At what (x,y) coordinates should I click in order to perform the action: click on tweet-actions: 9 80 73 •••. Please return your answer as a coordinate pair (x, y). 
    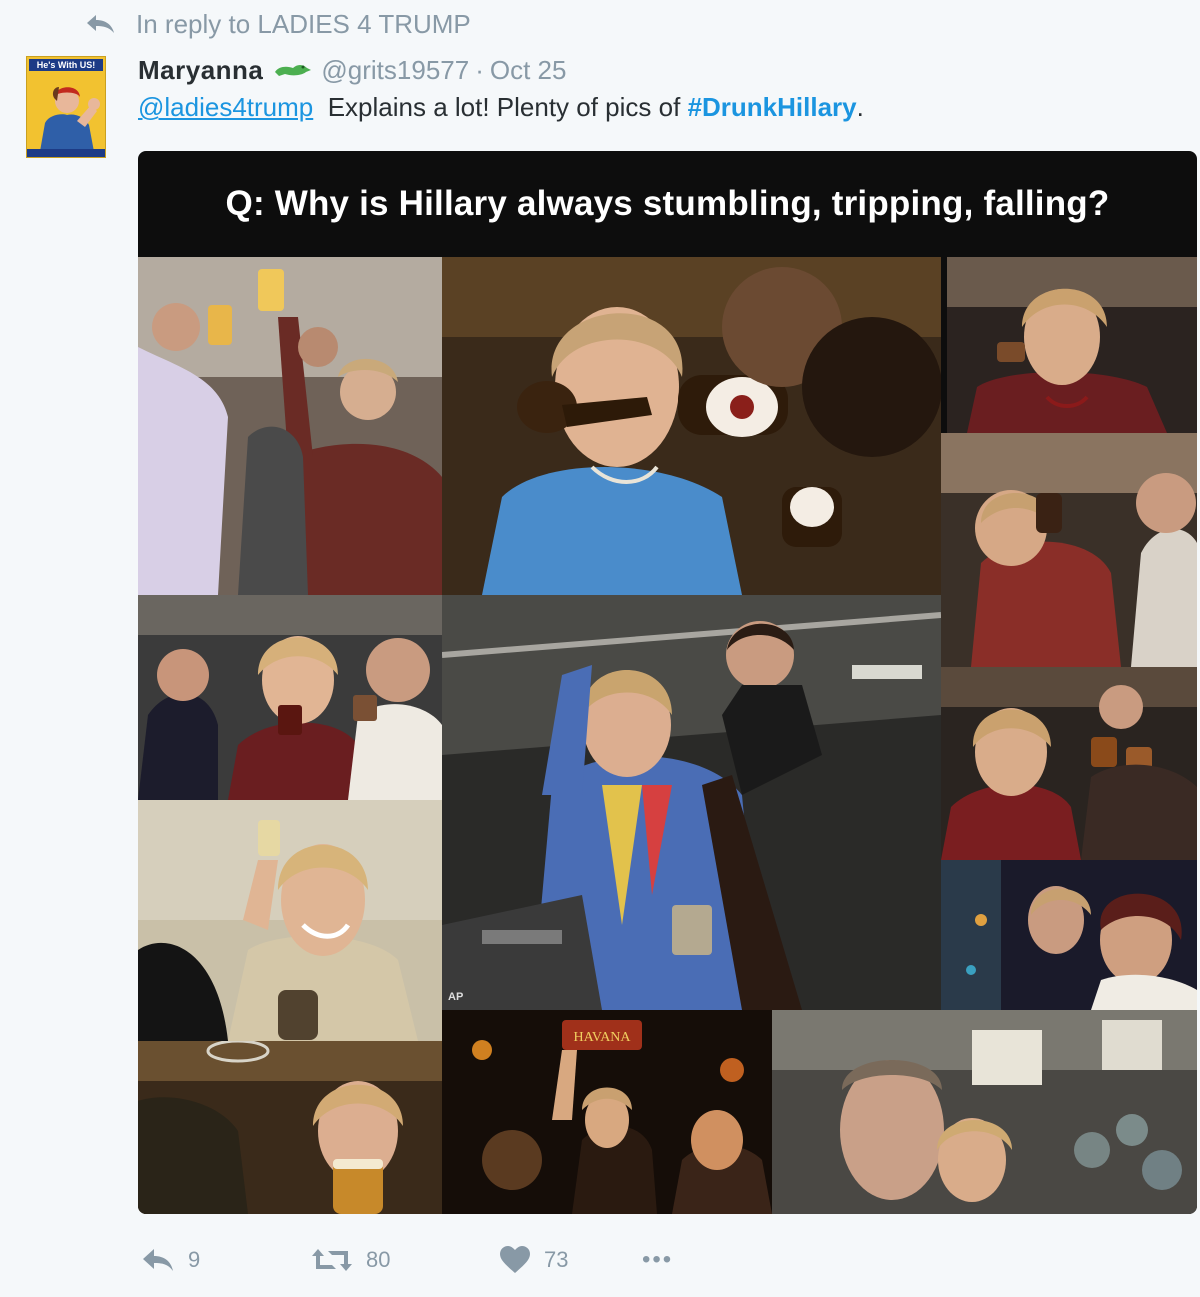
    Looking at the image, I should click on (406, 1260).